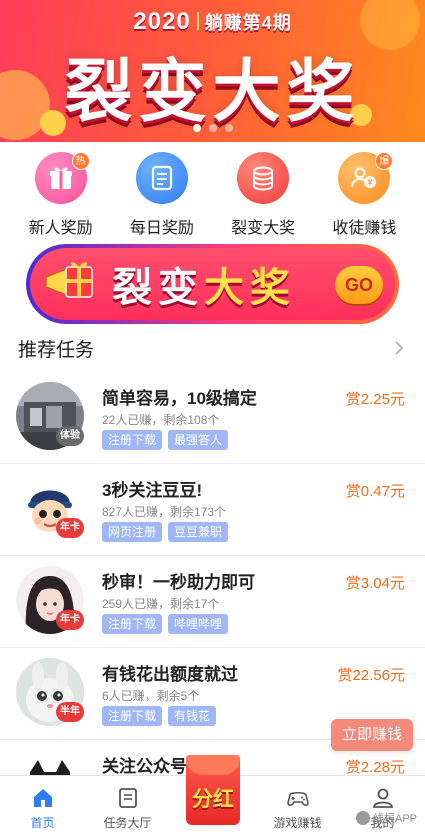 The height and width of the screenshot is (836, 425). I want to click on category-label: 裂变大奖, so click(263, 228).